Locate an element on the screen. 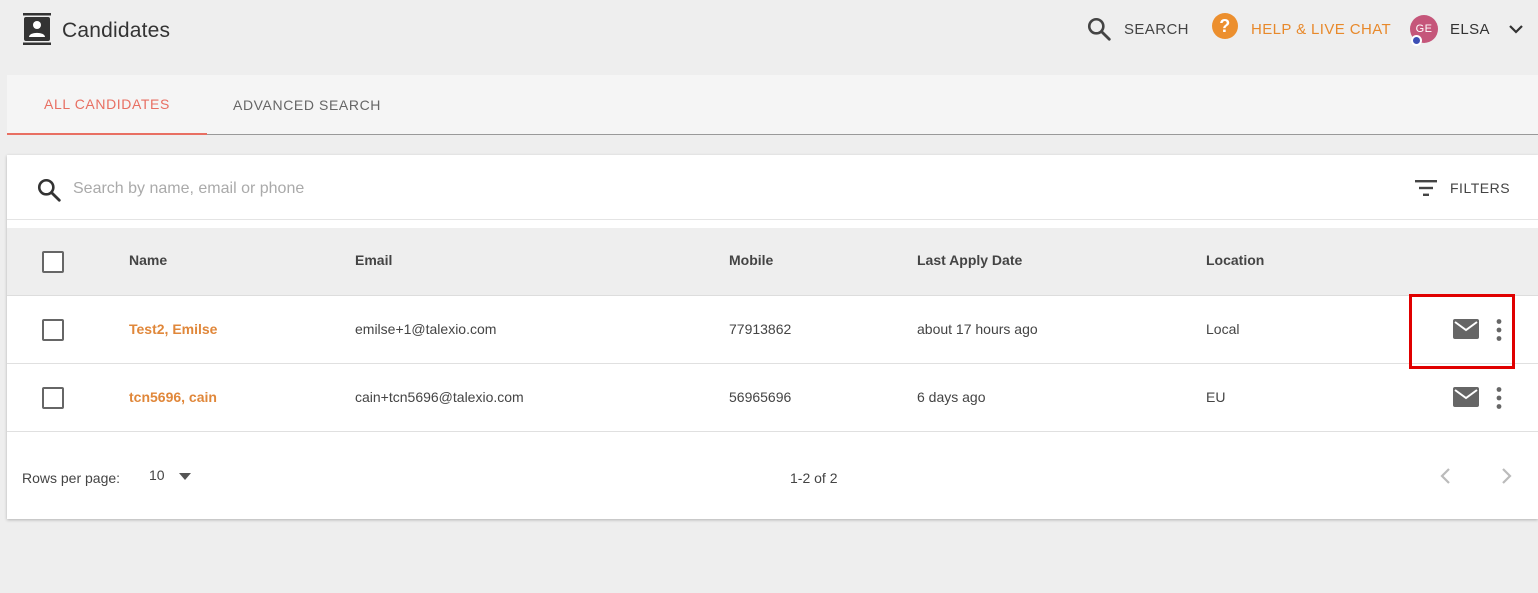 This screenshot has width=1538, height=593. rows-per-page-select: 10 is located at coordinates (170, 475).